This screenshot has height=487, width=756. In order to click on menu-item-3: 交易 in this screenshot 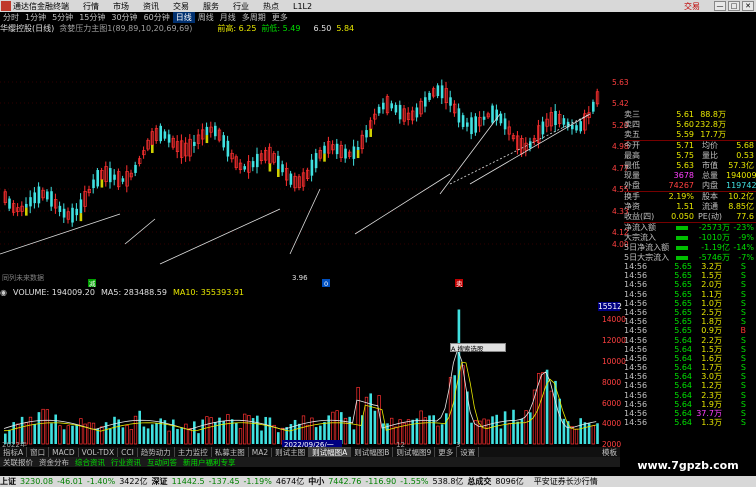, I will do `click(181, 6)`.